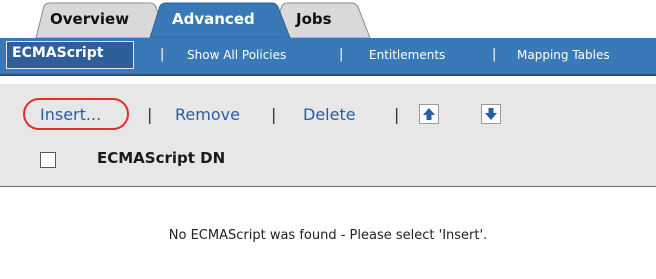 This screenshot has width=656, height=279. I want to click on tab-overview: Overview, so click(89, 19).